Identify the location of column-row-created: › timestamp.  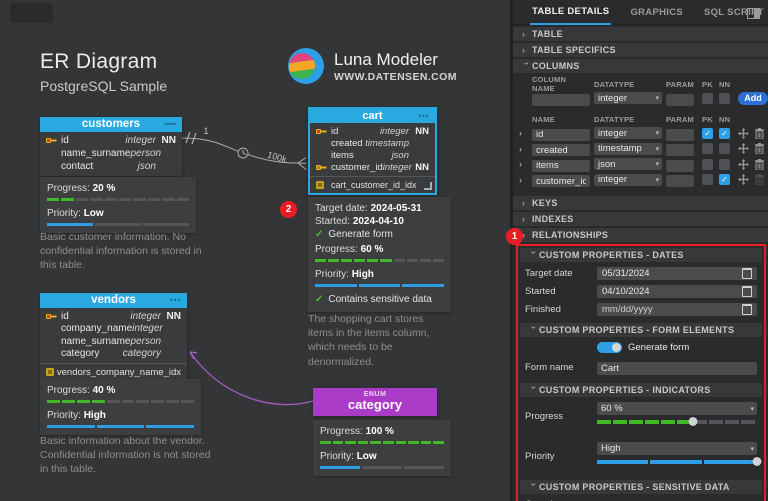
(640, 149).